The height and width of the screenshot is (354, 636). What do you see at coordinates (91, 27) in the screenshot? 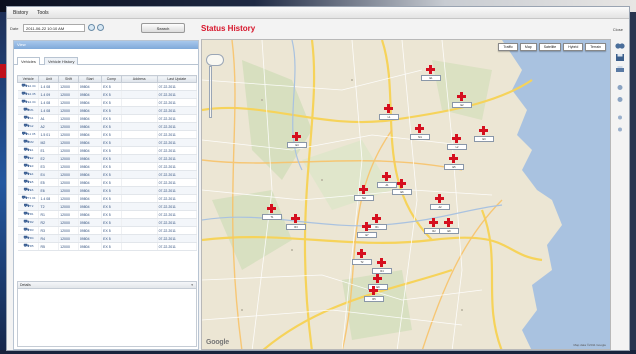
I see `calendar-icon` at bounding box center [91, 27].